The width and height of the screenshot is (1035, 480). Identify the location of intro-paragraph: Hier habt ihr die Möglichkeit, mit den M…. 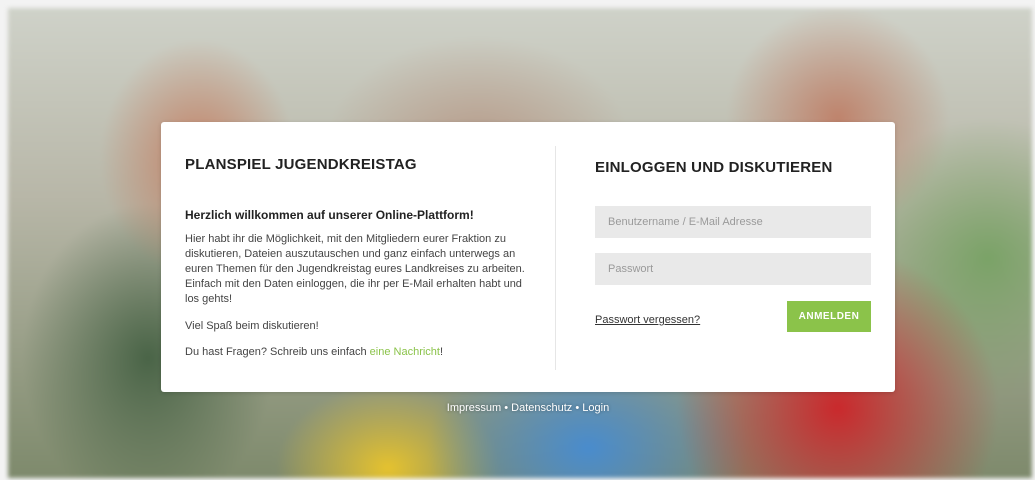
(355, 269).